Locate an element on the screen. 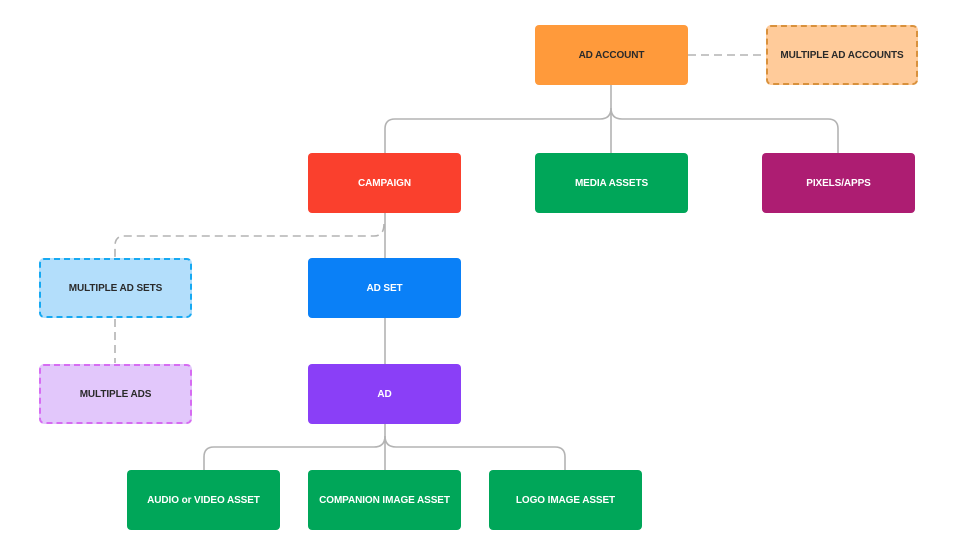  node-multiple-ad-accounts: MULTIPLE AD ACCOUNTS is located at coordinates (842, 55).